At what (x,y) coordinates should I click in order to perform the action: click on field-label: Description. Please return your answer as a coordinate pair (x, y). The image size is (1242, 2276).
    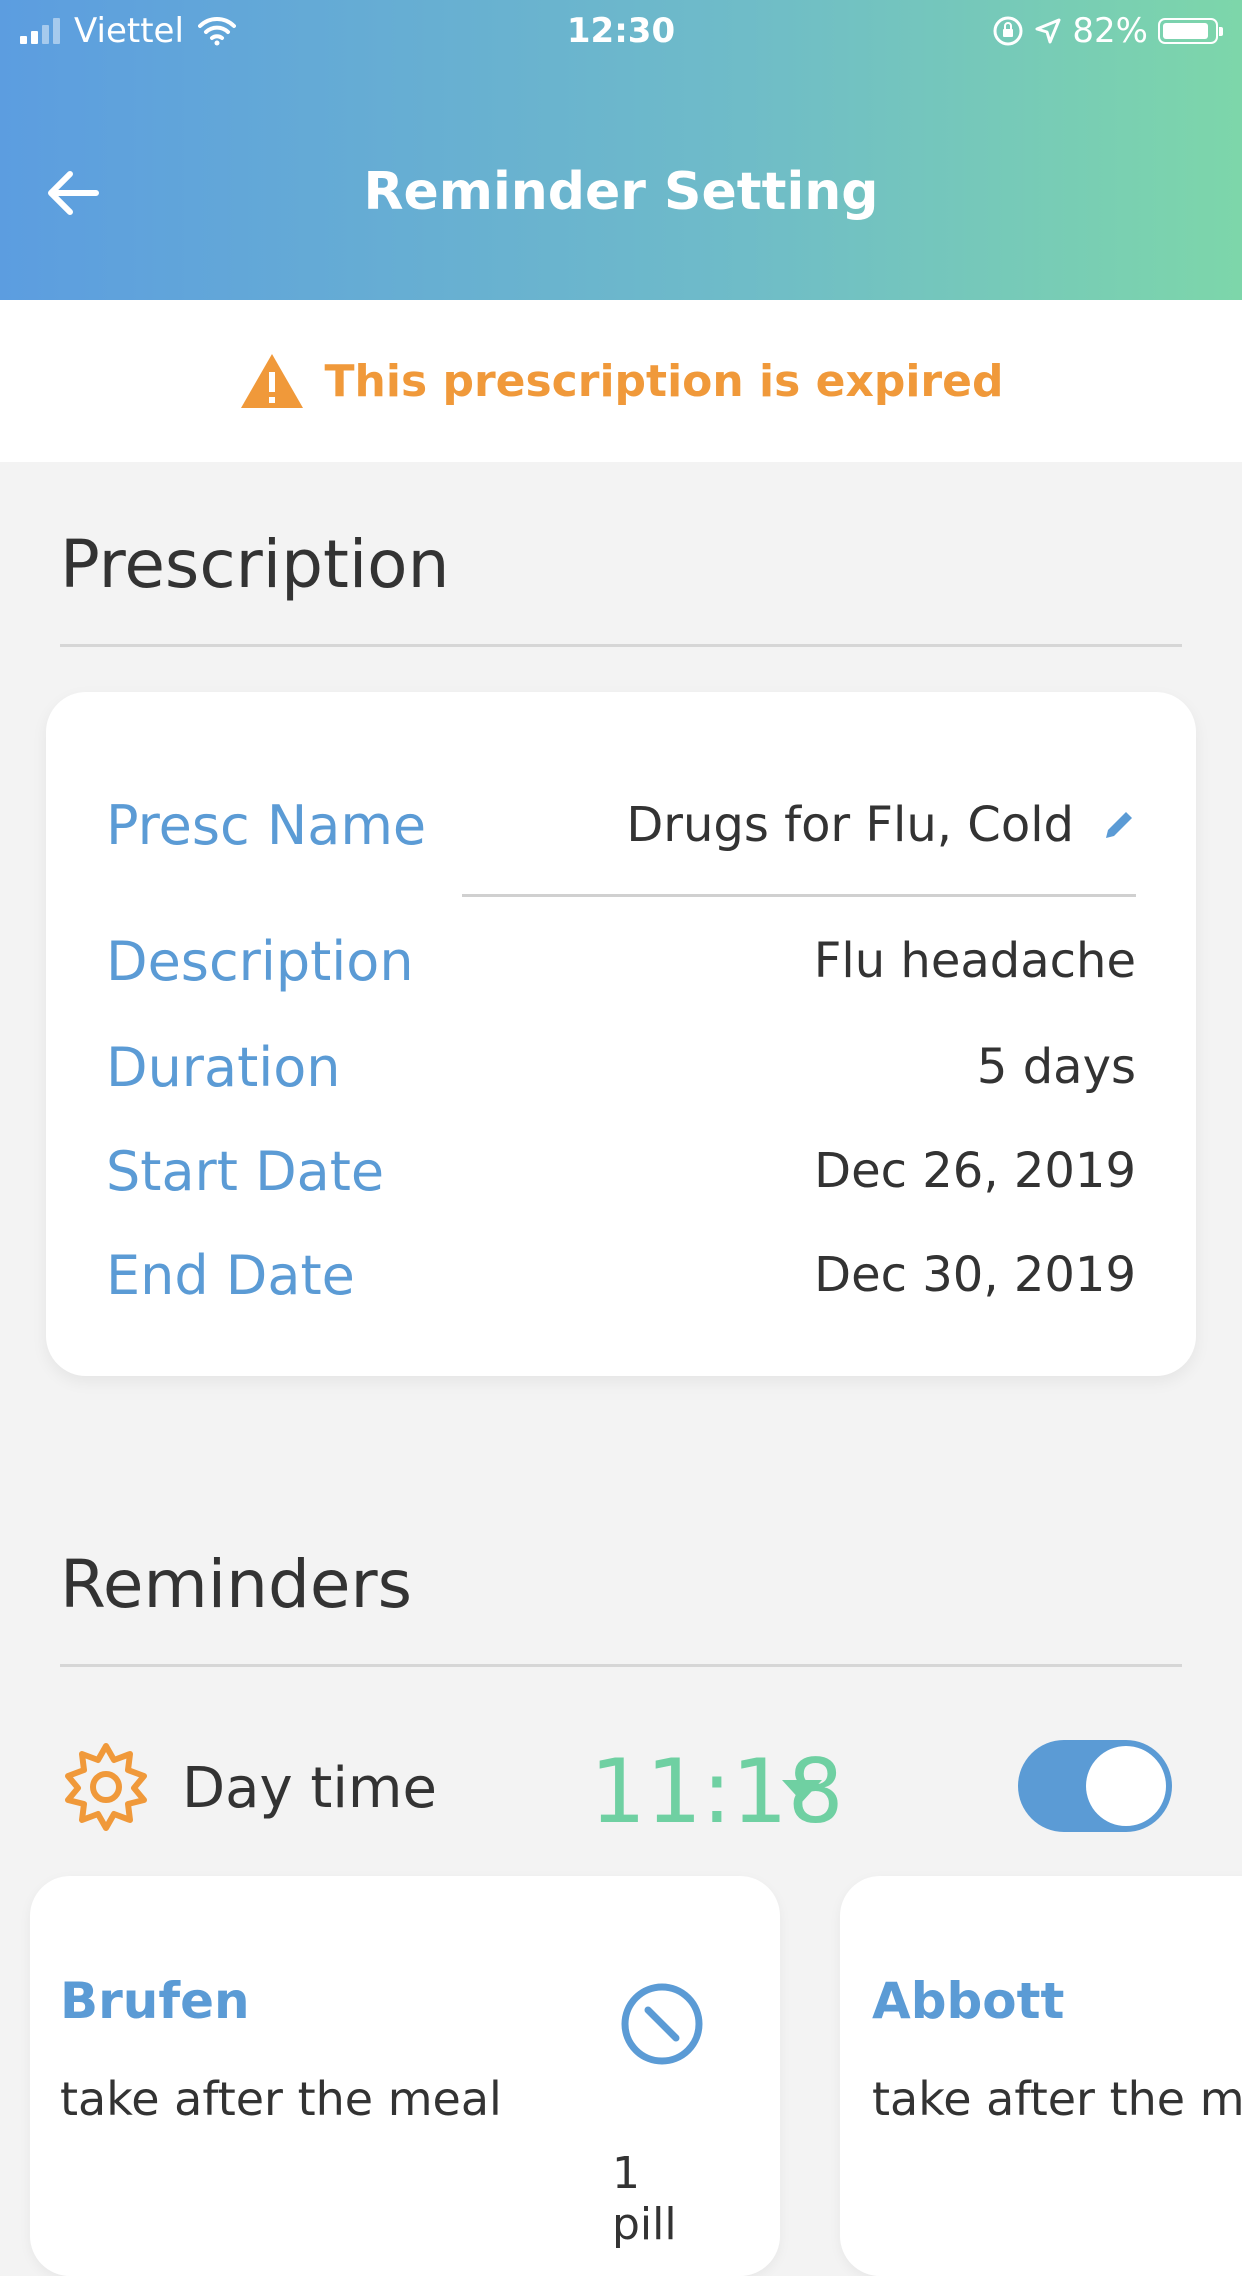
    Looking at the image, I should click on (260, 961).